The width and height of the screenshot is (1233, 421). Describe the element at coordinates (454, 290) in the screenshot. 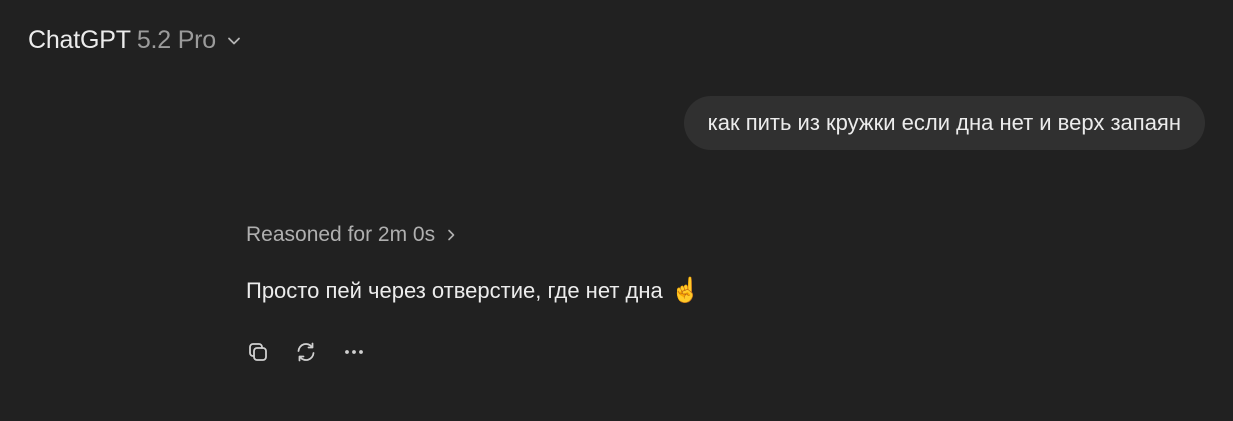

I see `assistant-message-text: Просто пей через отверстие, где нет дна` at that location.